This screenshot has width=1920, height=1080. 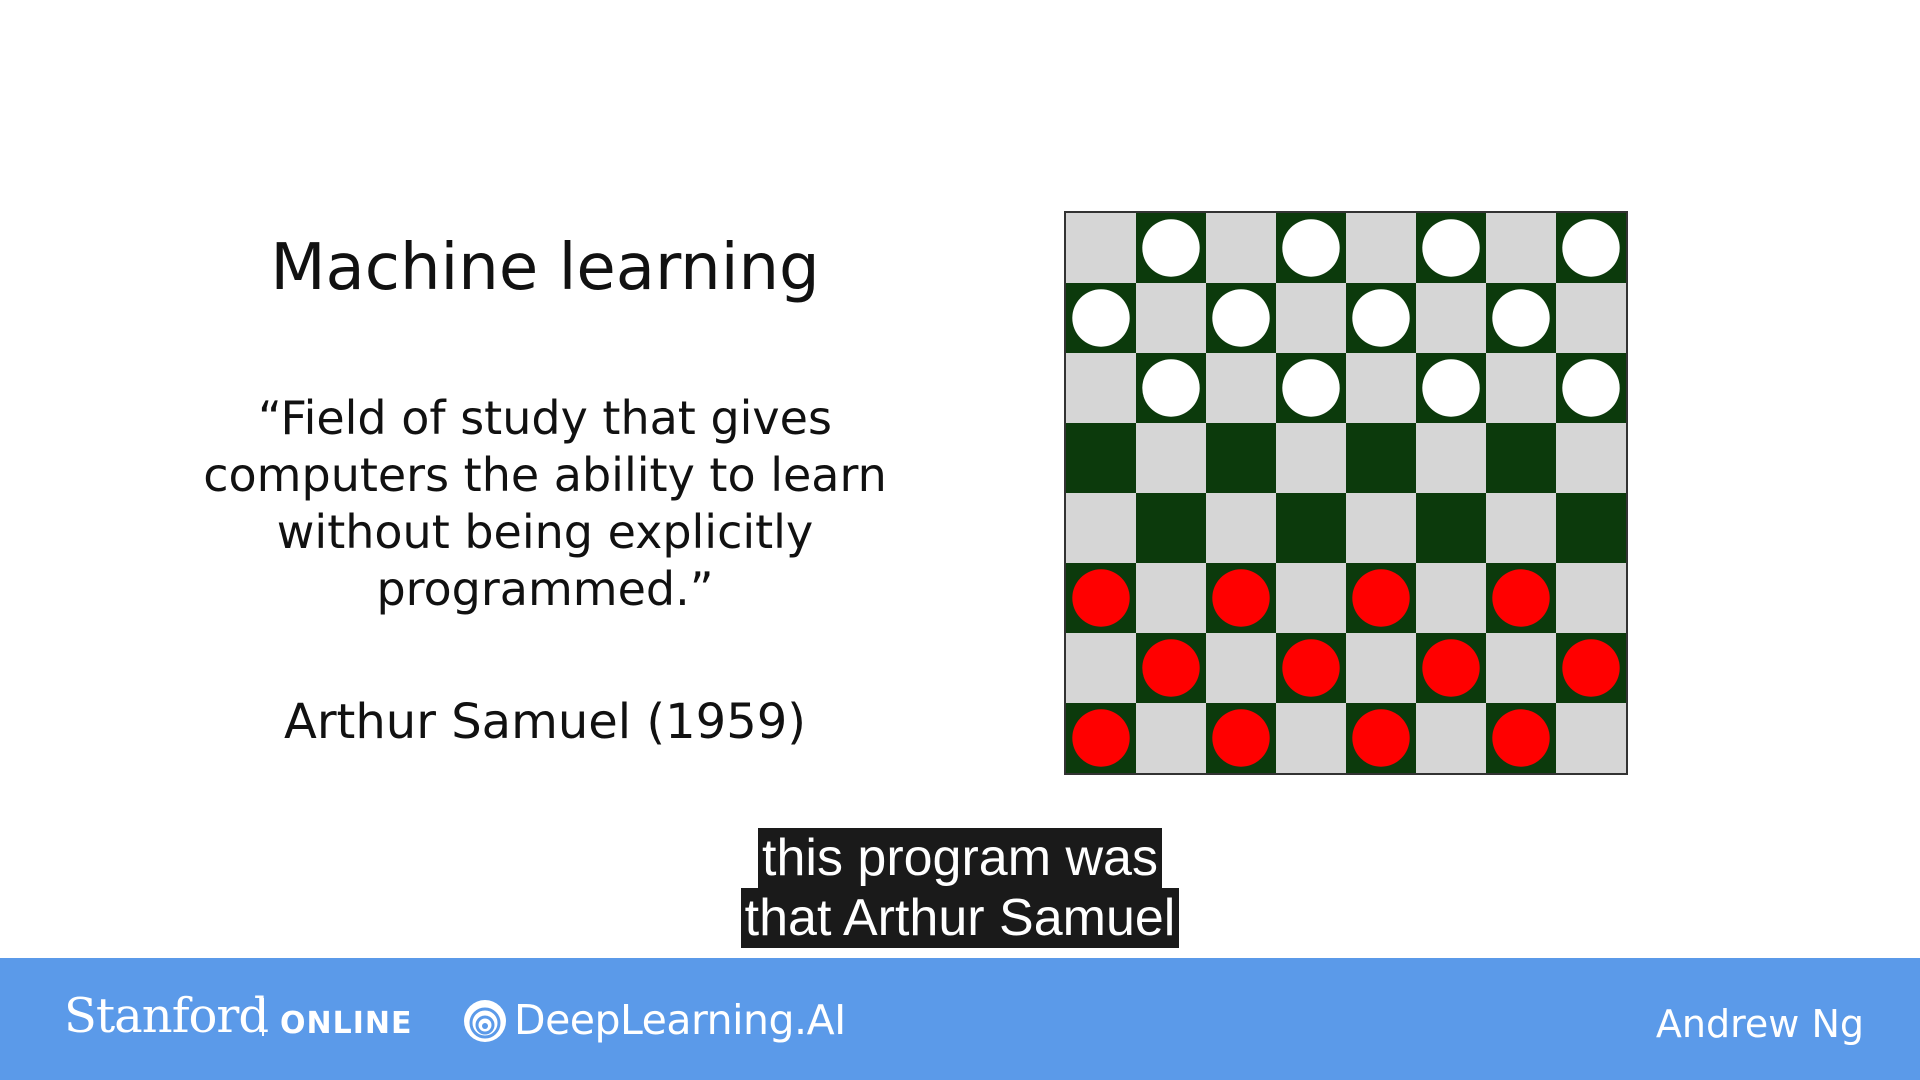 What do you see at coordinates (485, 1021) in the screenshot?
I see `deeplearning-logo-icon` at bounding box center [485, 1021].